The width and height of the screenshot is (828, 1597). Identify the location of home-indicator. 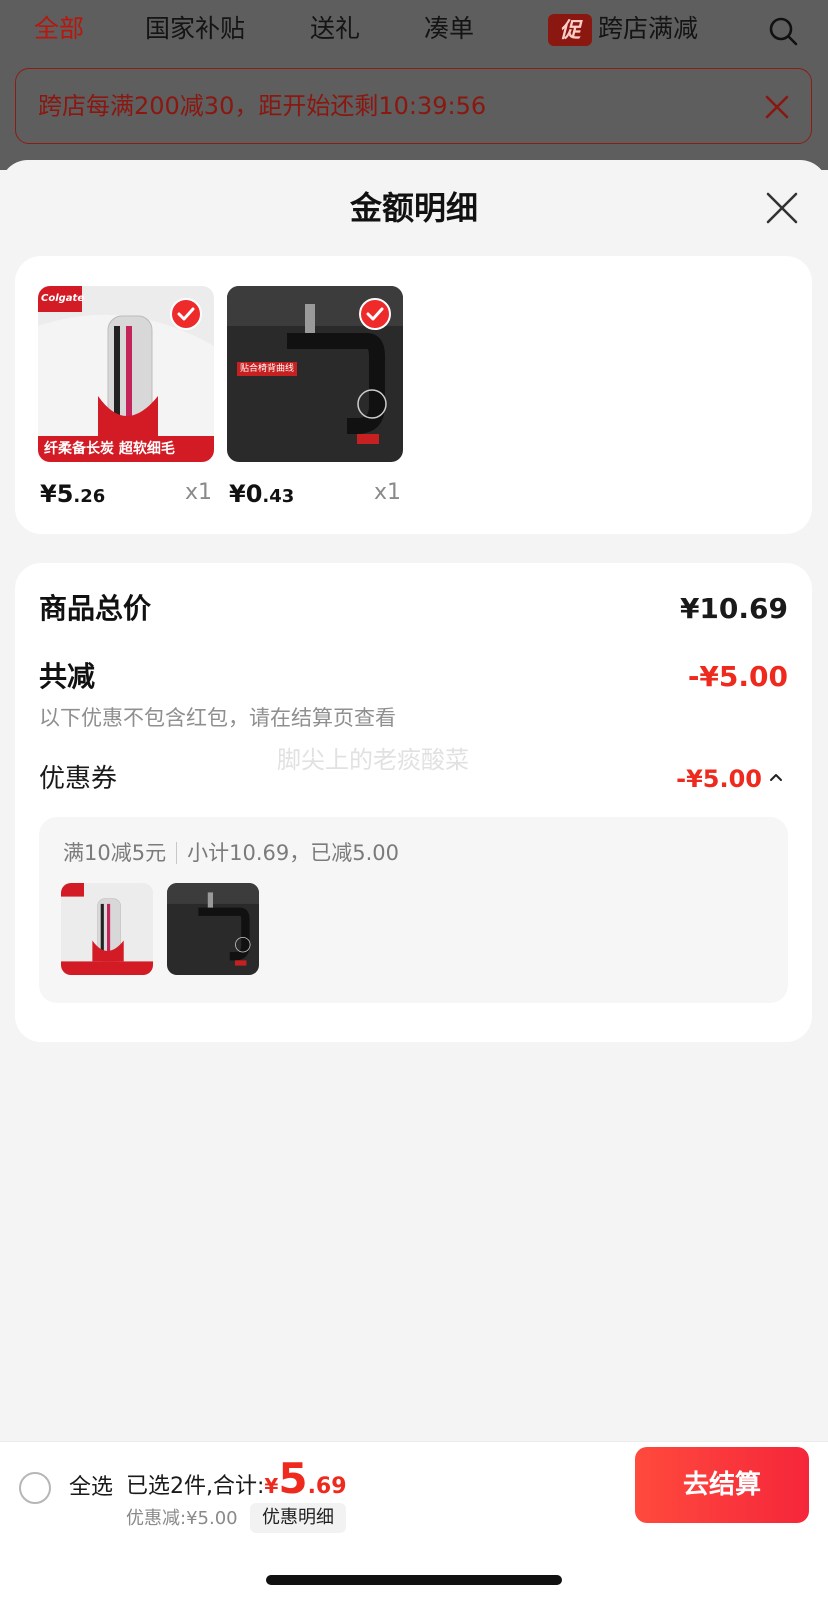
(414, 1580).